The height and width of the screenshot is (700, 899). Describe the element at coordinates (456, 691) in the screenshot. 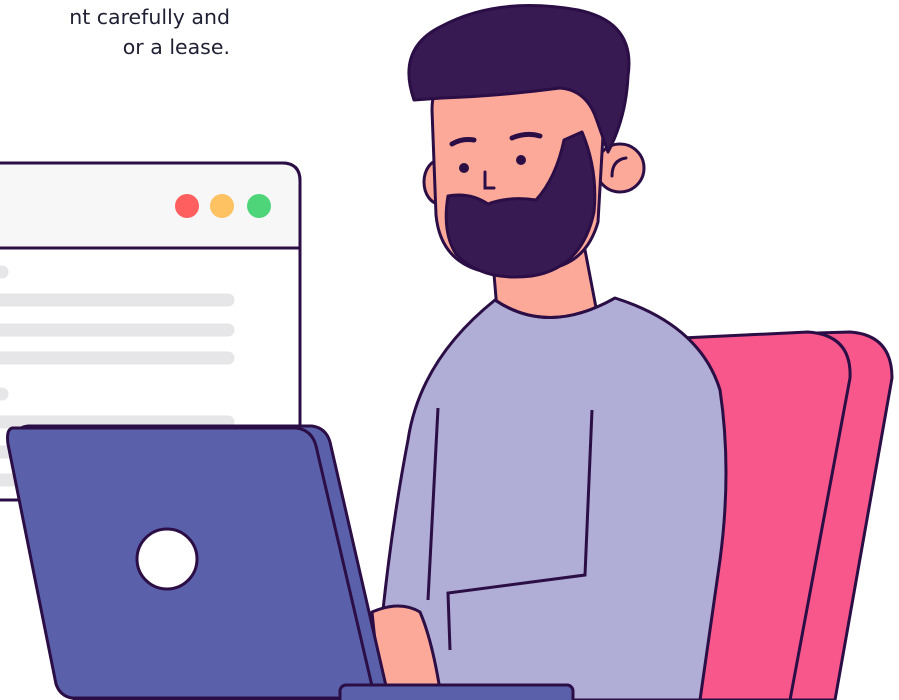

I see `laptop-base` at that location.